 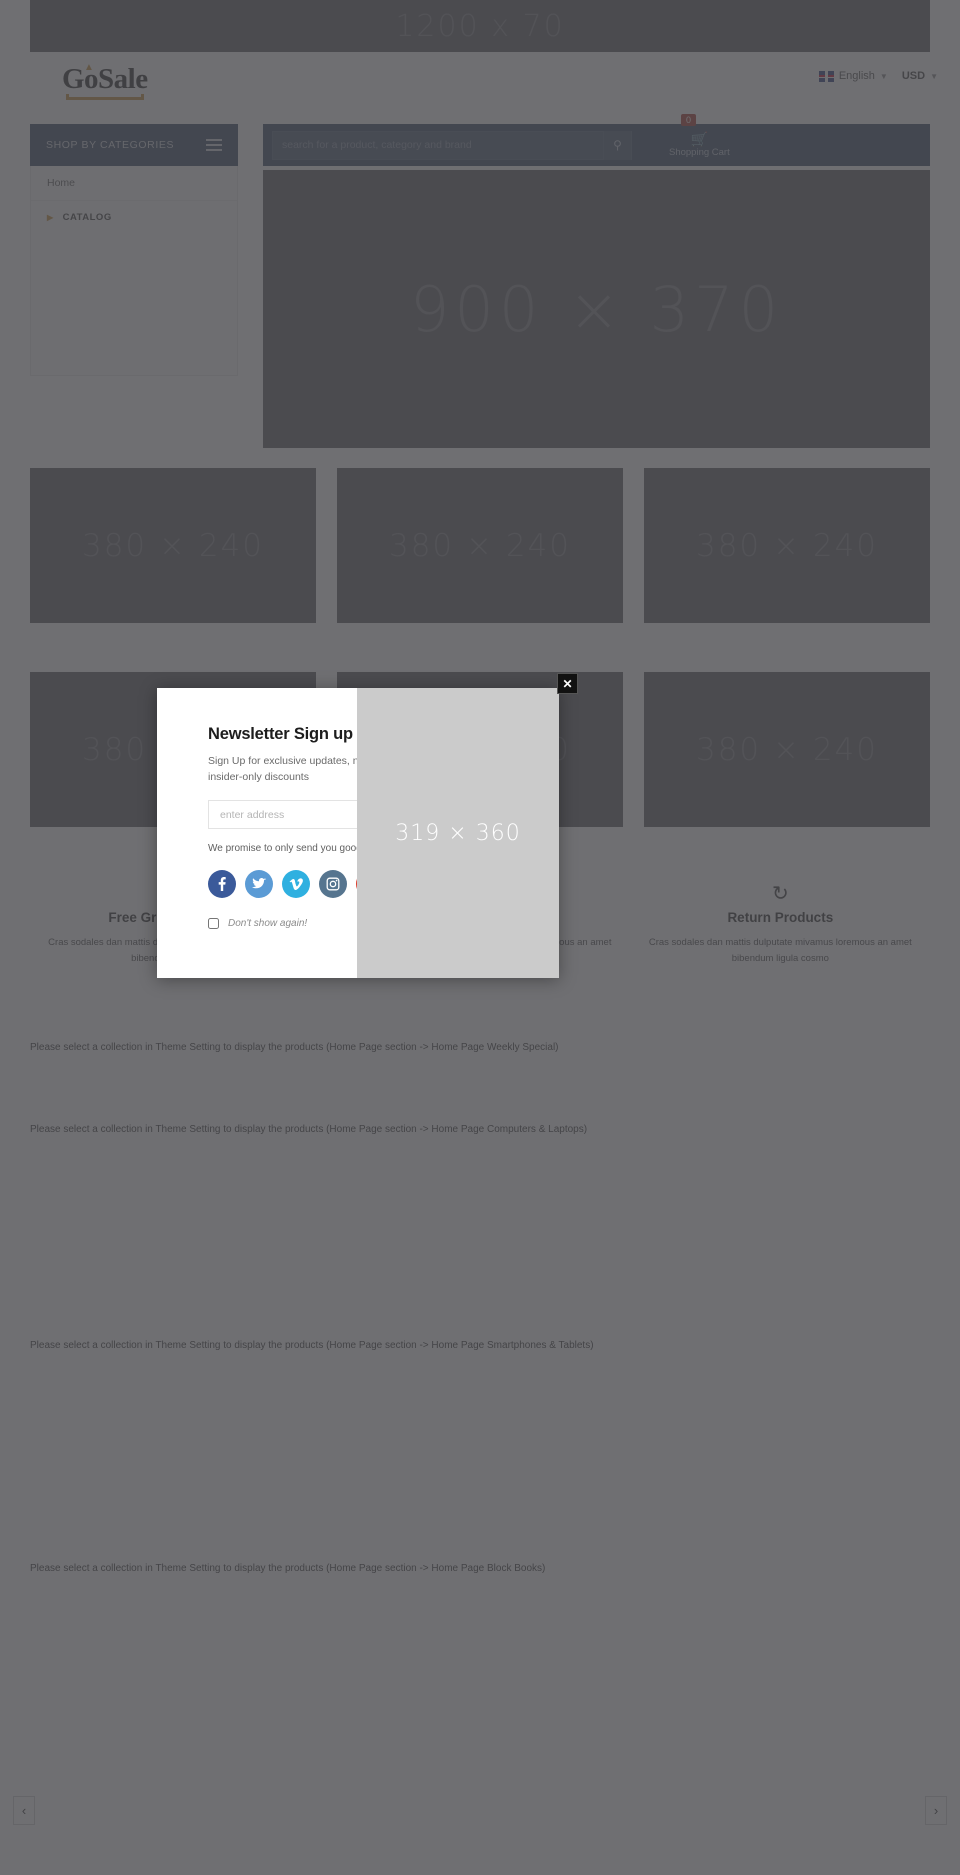 What do you see at coordinates (259, 884) in the screenshot?
I see `twitter-icon` at bounding box center [259, 884].